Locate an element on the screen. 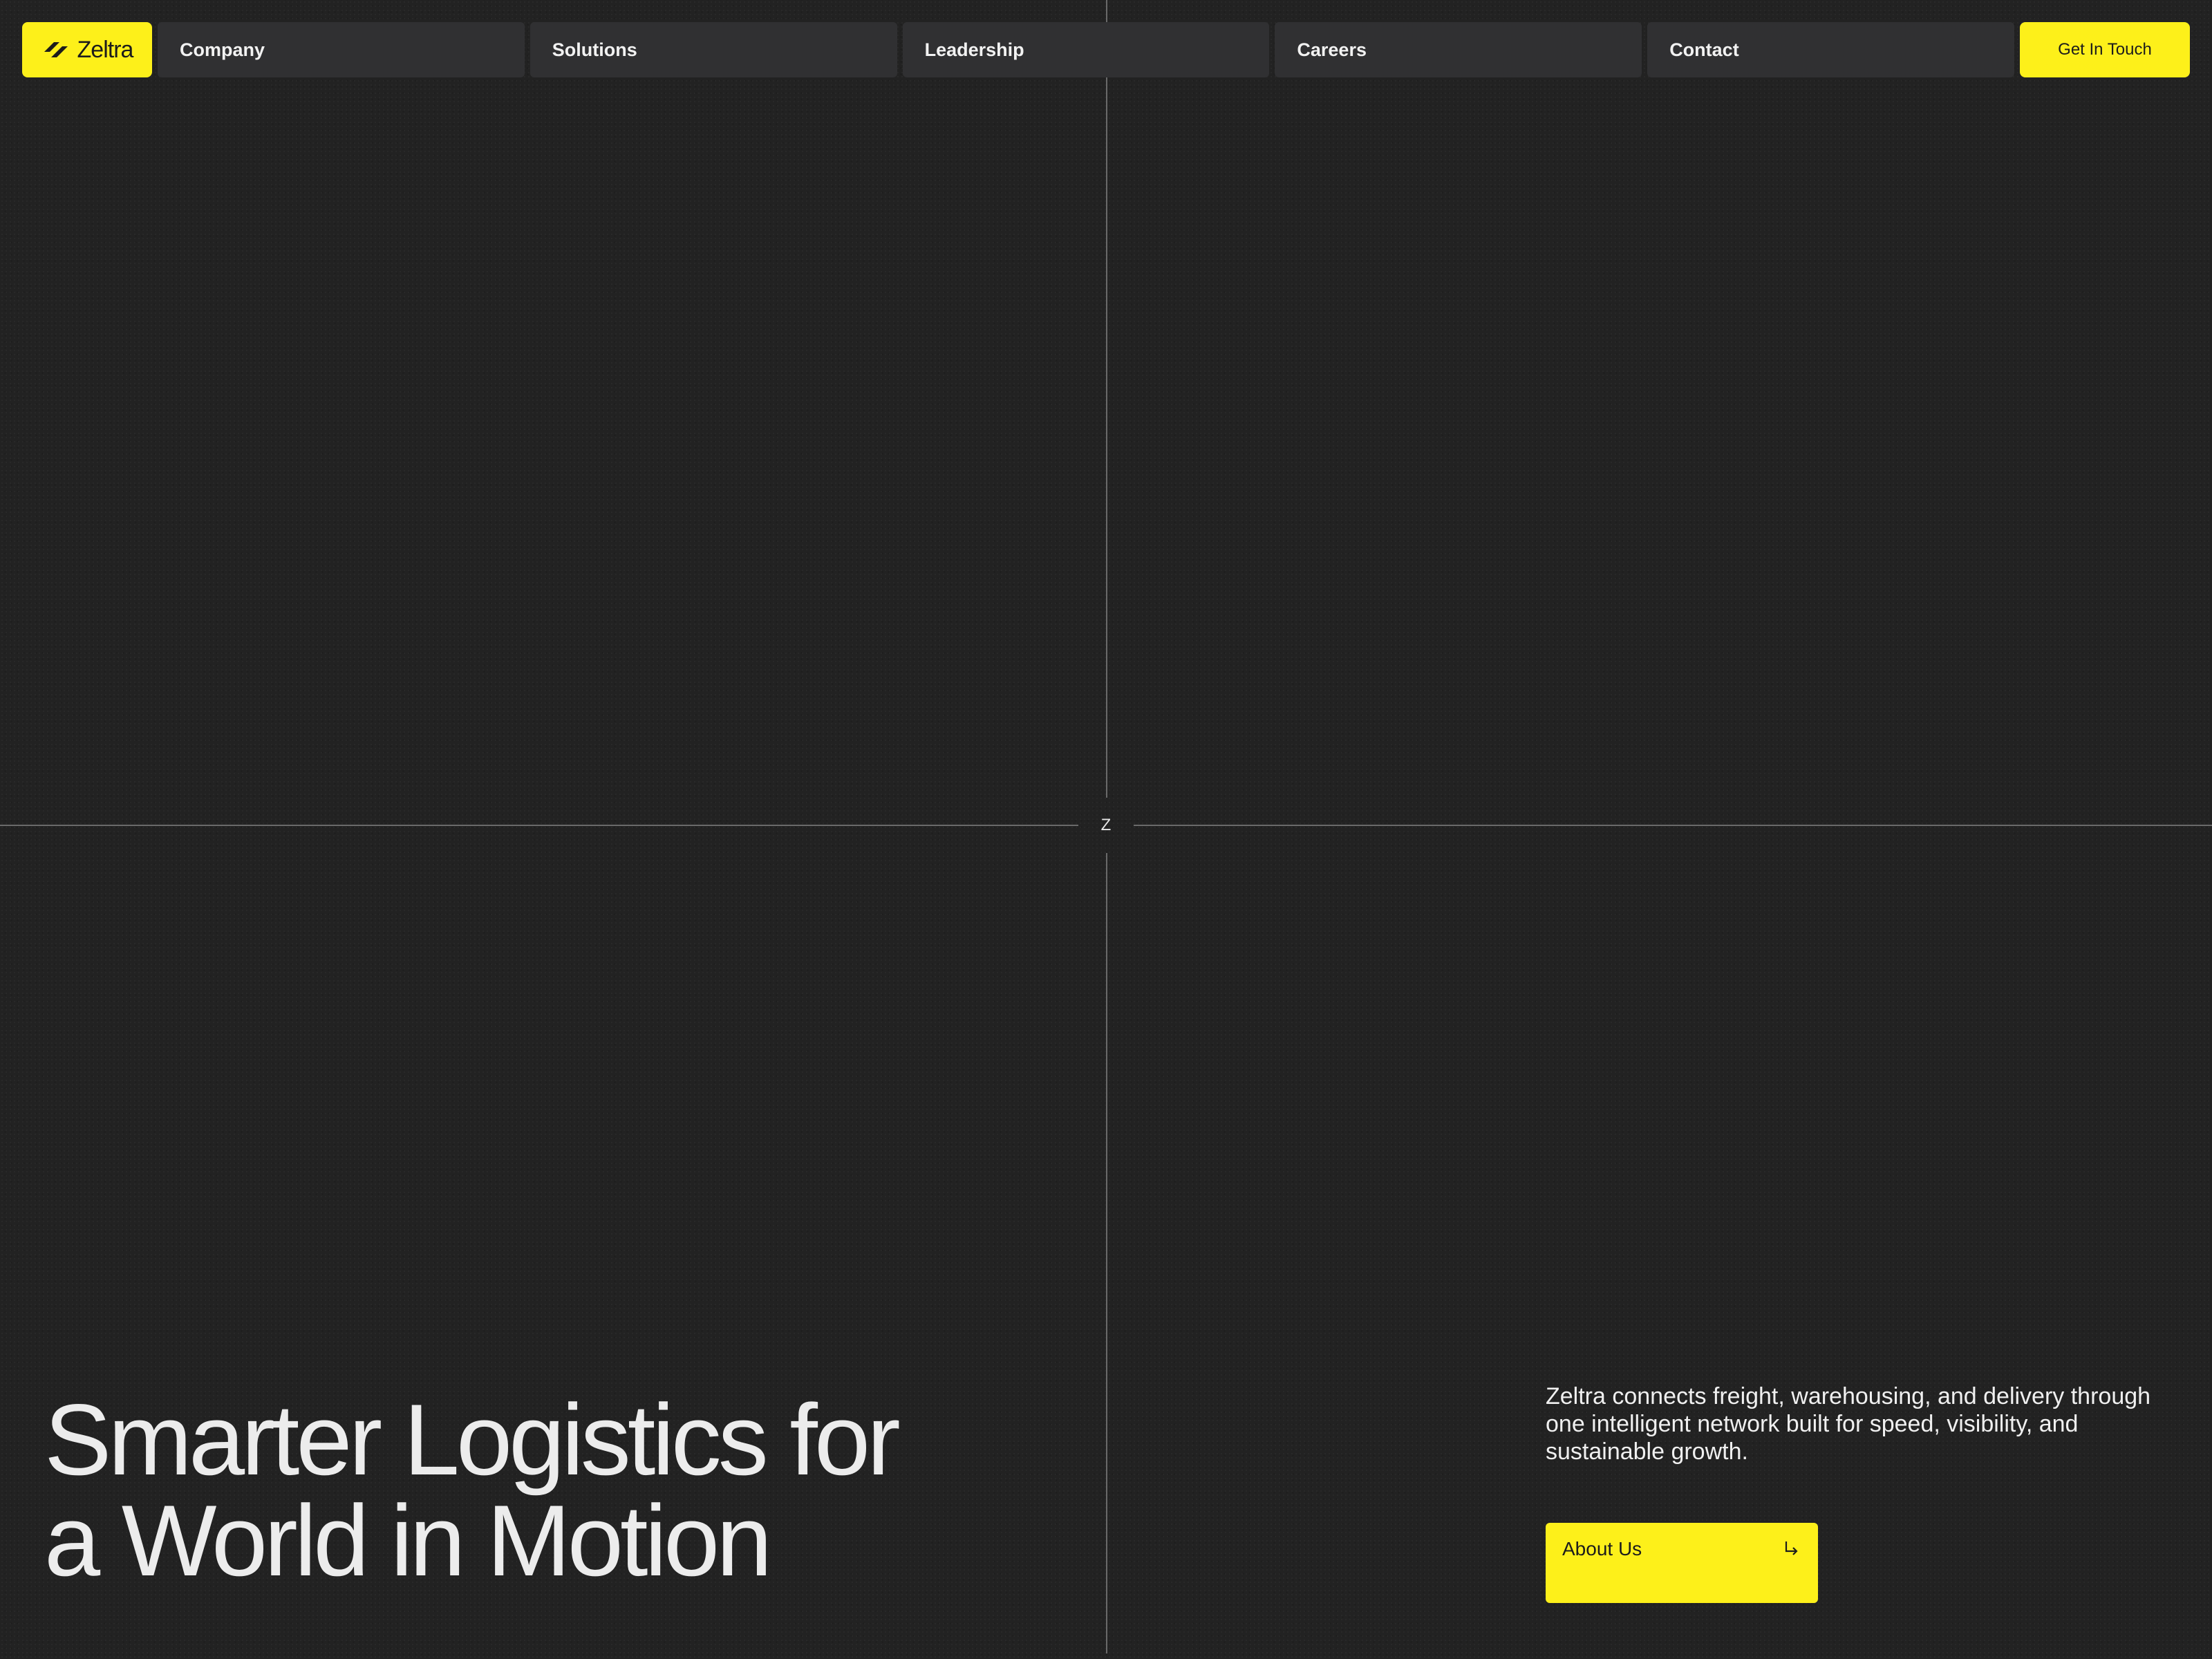 This screenshot has height=1659, width=2212. nav-item-company: Company is located at coordinates (341, 49).